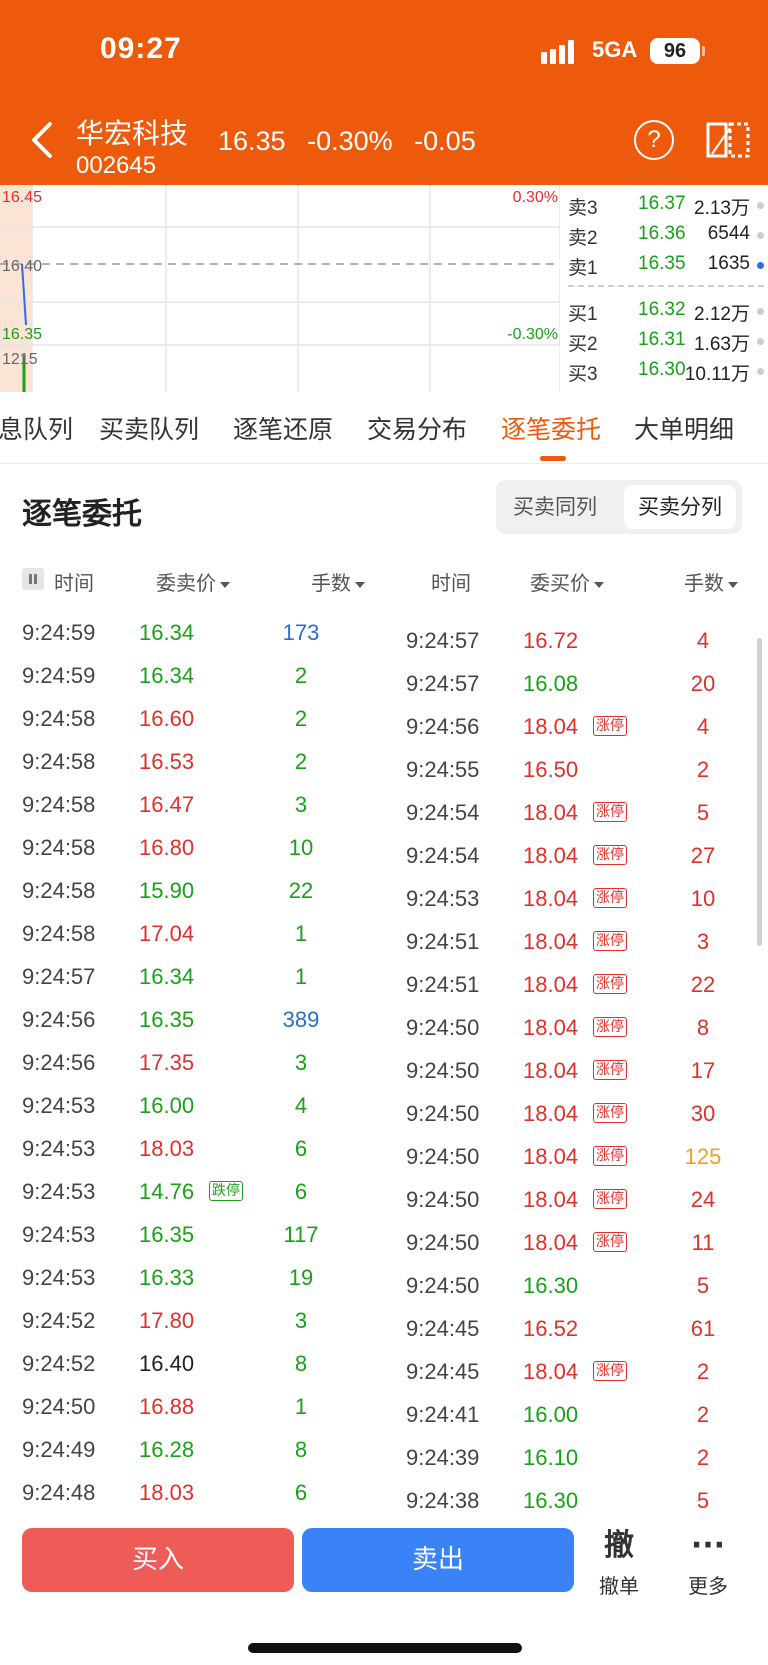 The image size is (768, 1665). What do you see at coordinates (192, 718) in the screenshot?
I see `order-row: 9:24:58 16.60 2` at bounding box center [192, 718].